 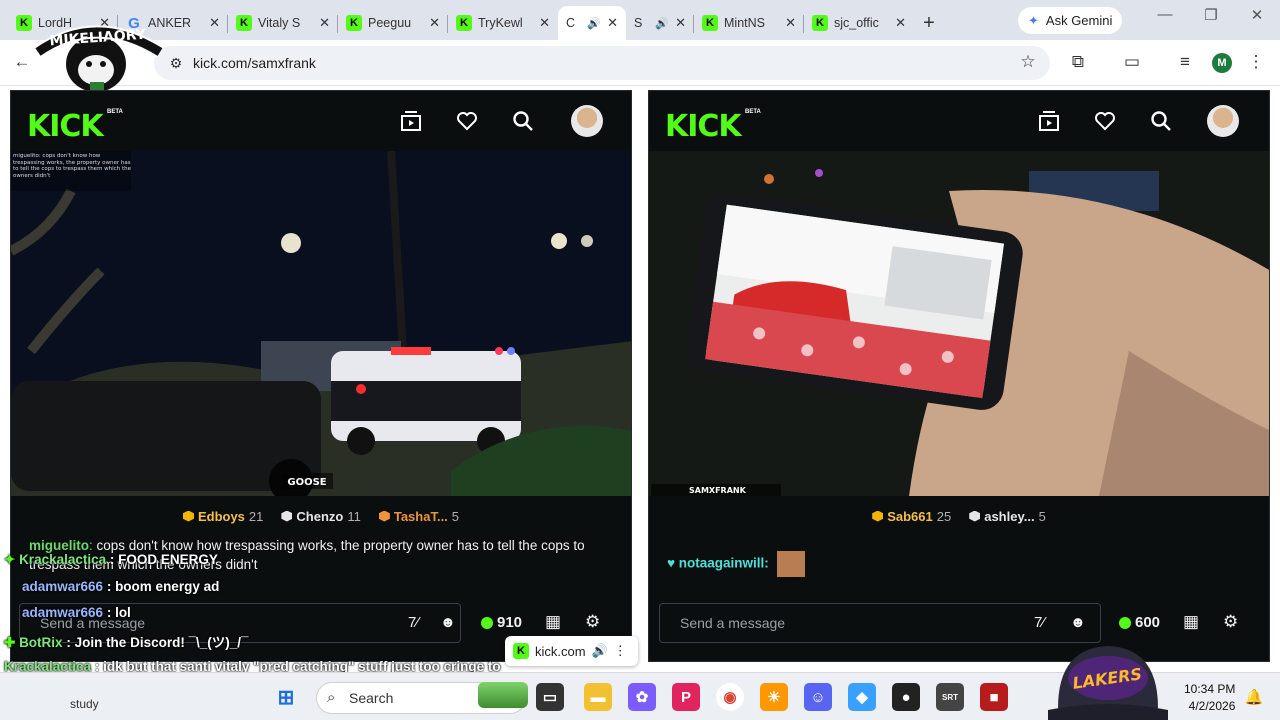 I want to click on top-chatter: Edboys 21, so click(x=223, y=516).